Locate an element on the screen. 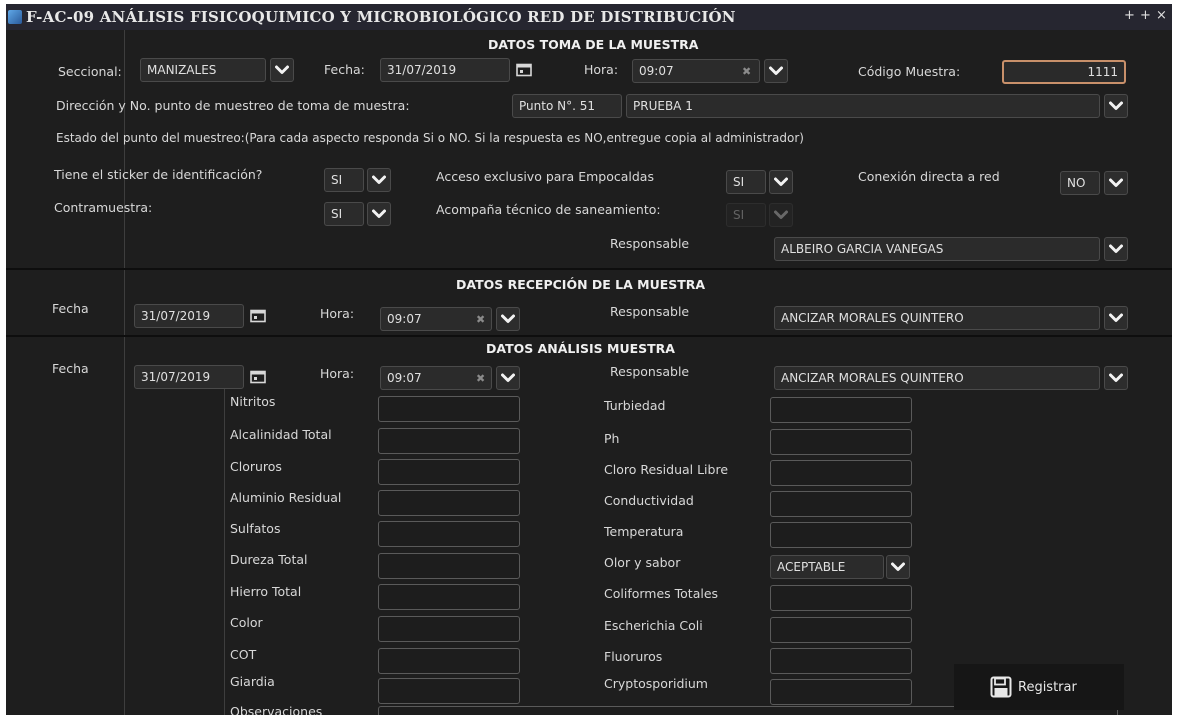  cryptosporidium-input is located at coordinates (841, 692).